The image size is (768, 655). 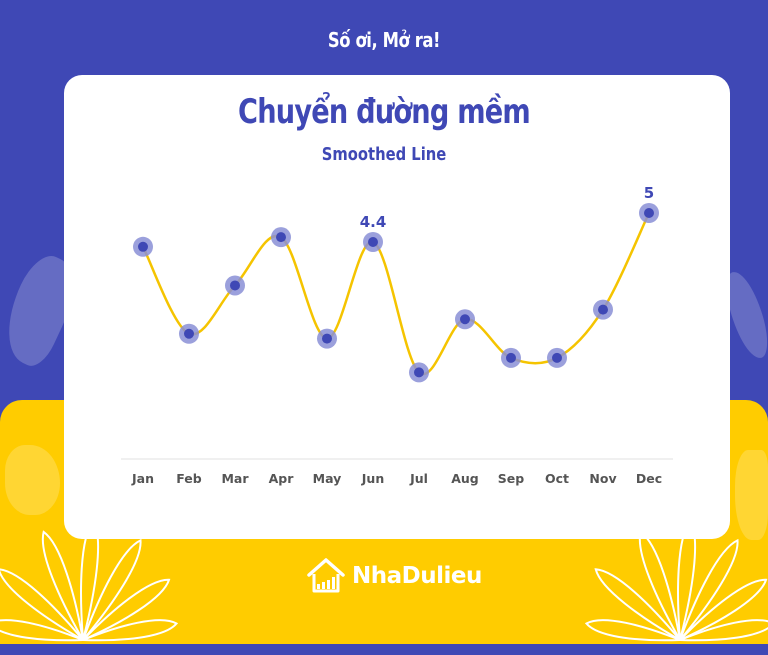 What do you see at coordinates (418, 478) in the screenshot?
I see `x-tick-label: Jul` at bounding box center [418, 478].